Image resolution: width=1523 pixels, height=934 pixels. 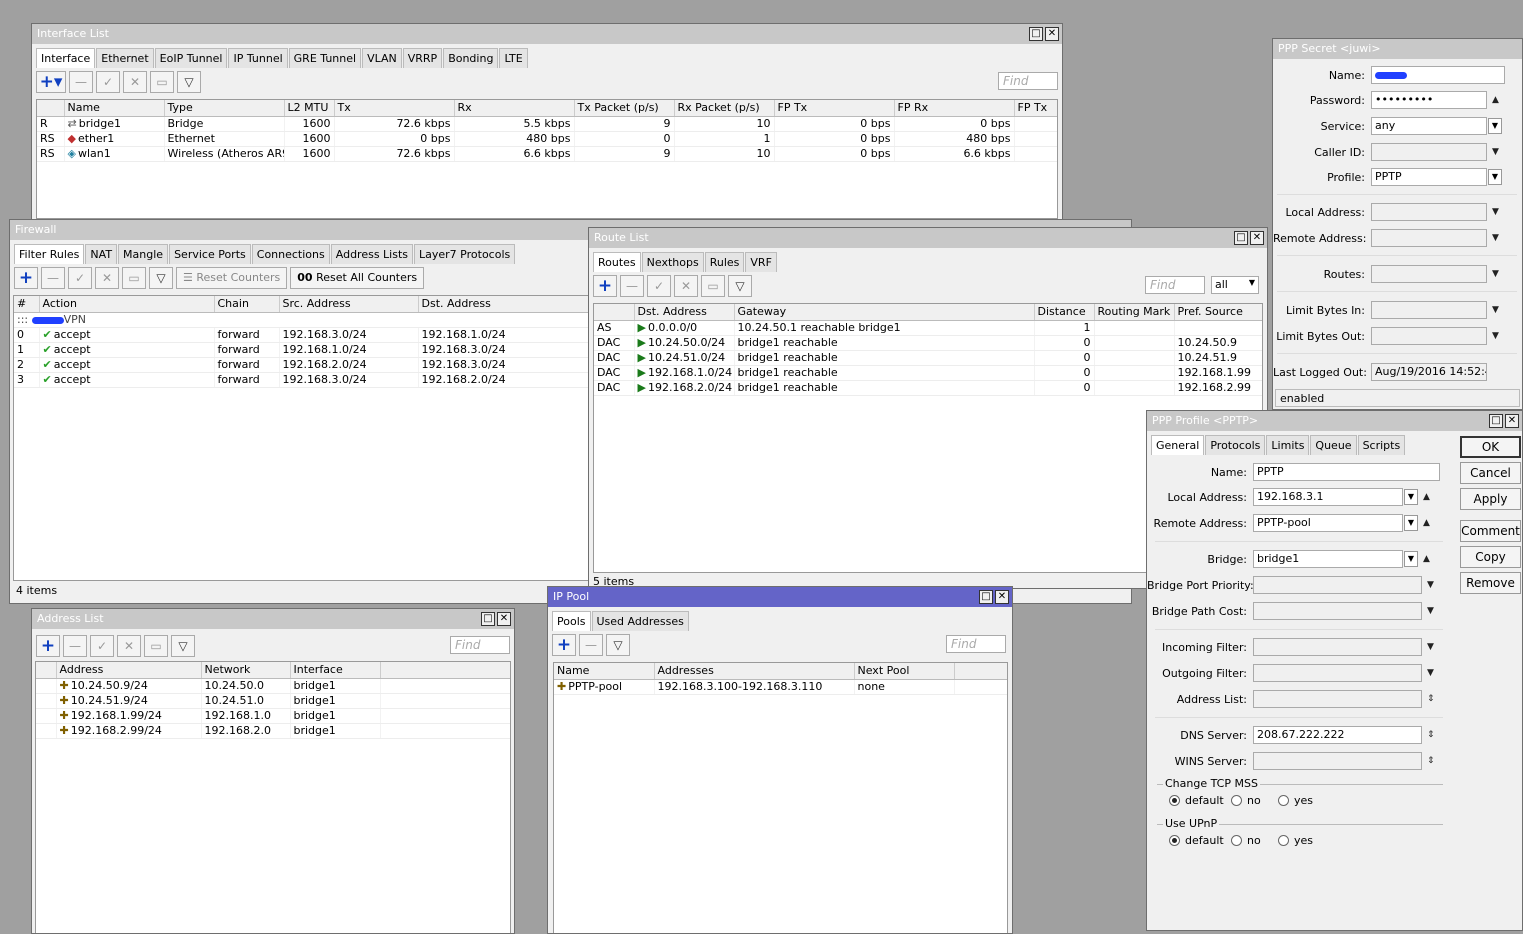 What do you see at coordinates (1337, 647) in the screenshot?
I see `incoming-filter-field` at bounding box center [1337, 647].